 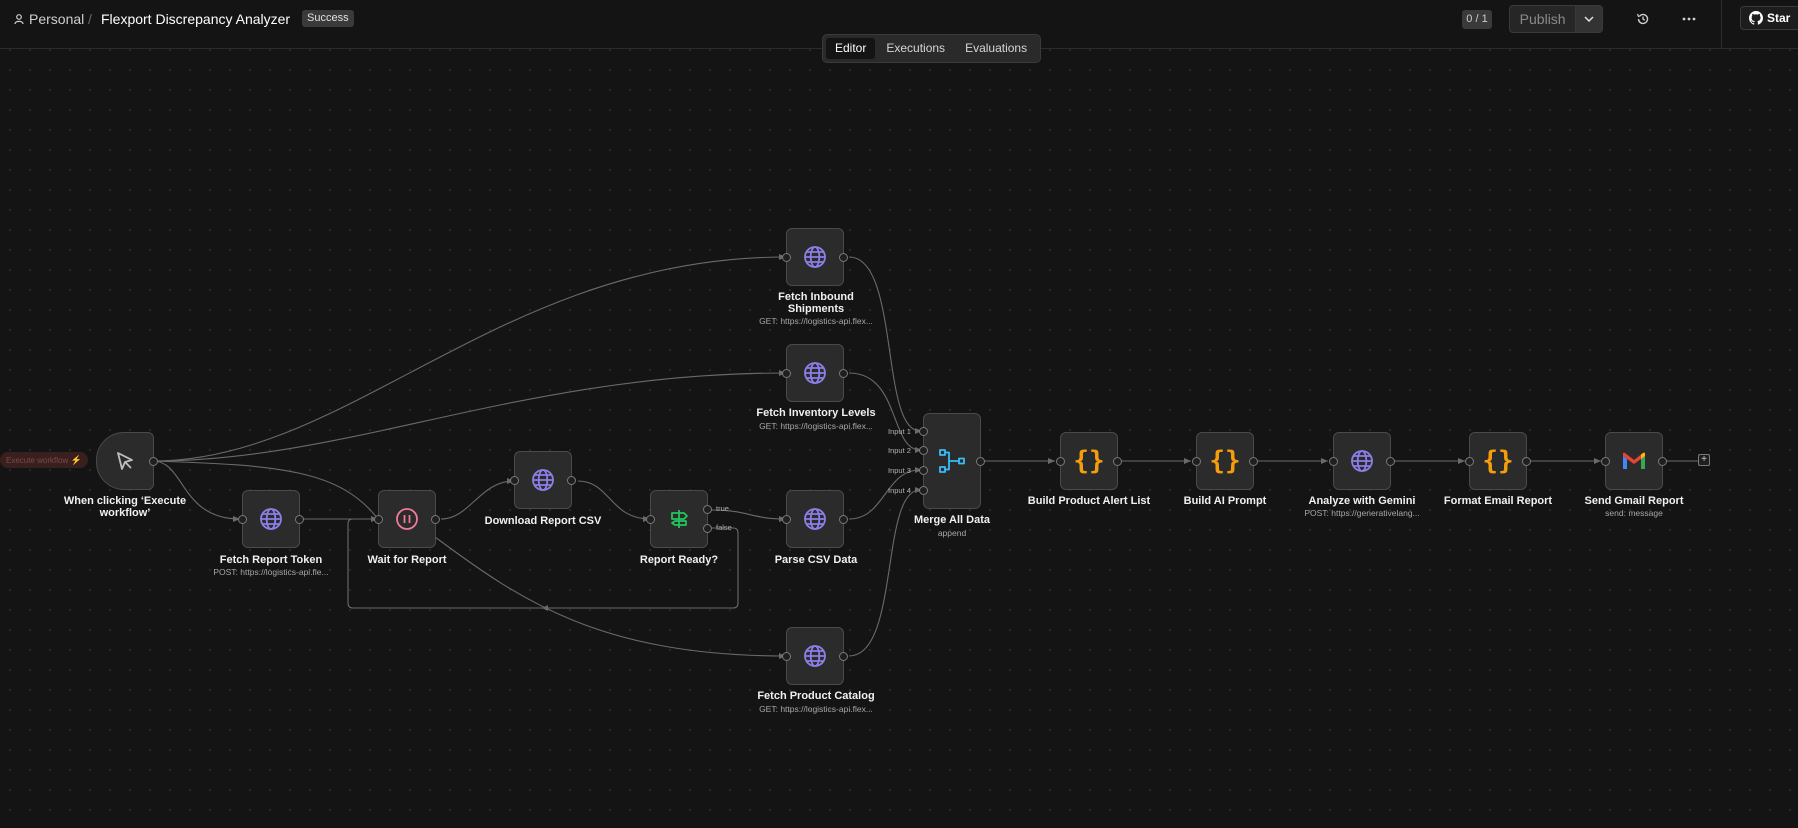 I want to click on plus-icon: +, so click(x=1704, y=459).